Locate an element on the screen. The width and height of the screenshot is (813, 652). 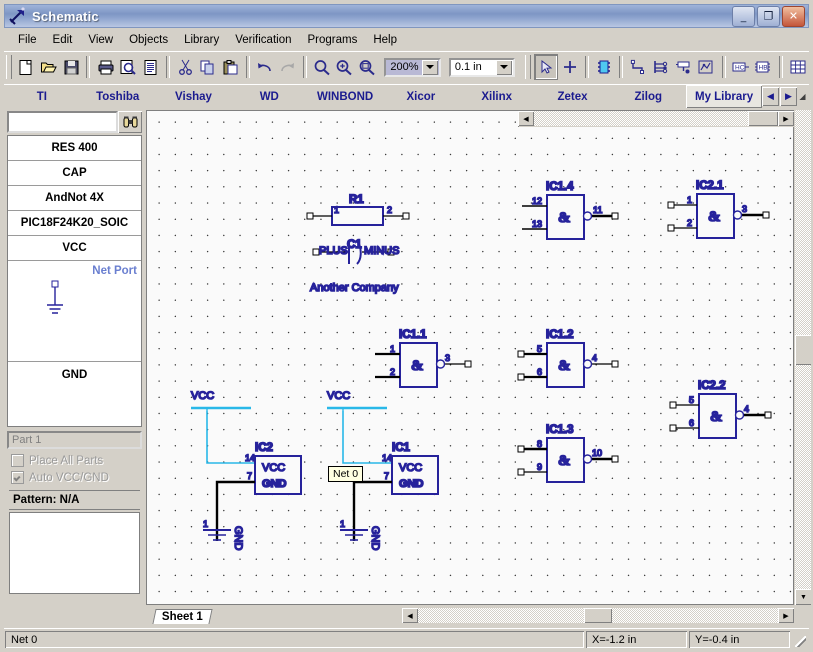
paste-icon is located at coordinates (230, 67).